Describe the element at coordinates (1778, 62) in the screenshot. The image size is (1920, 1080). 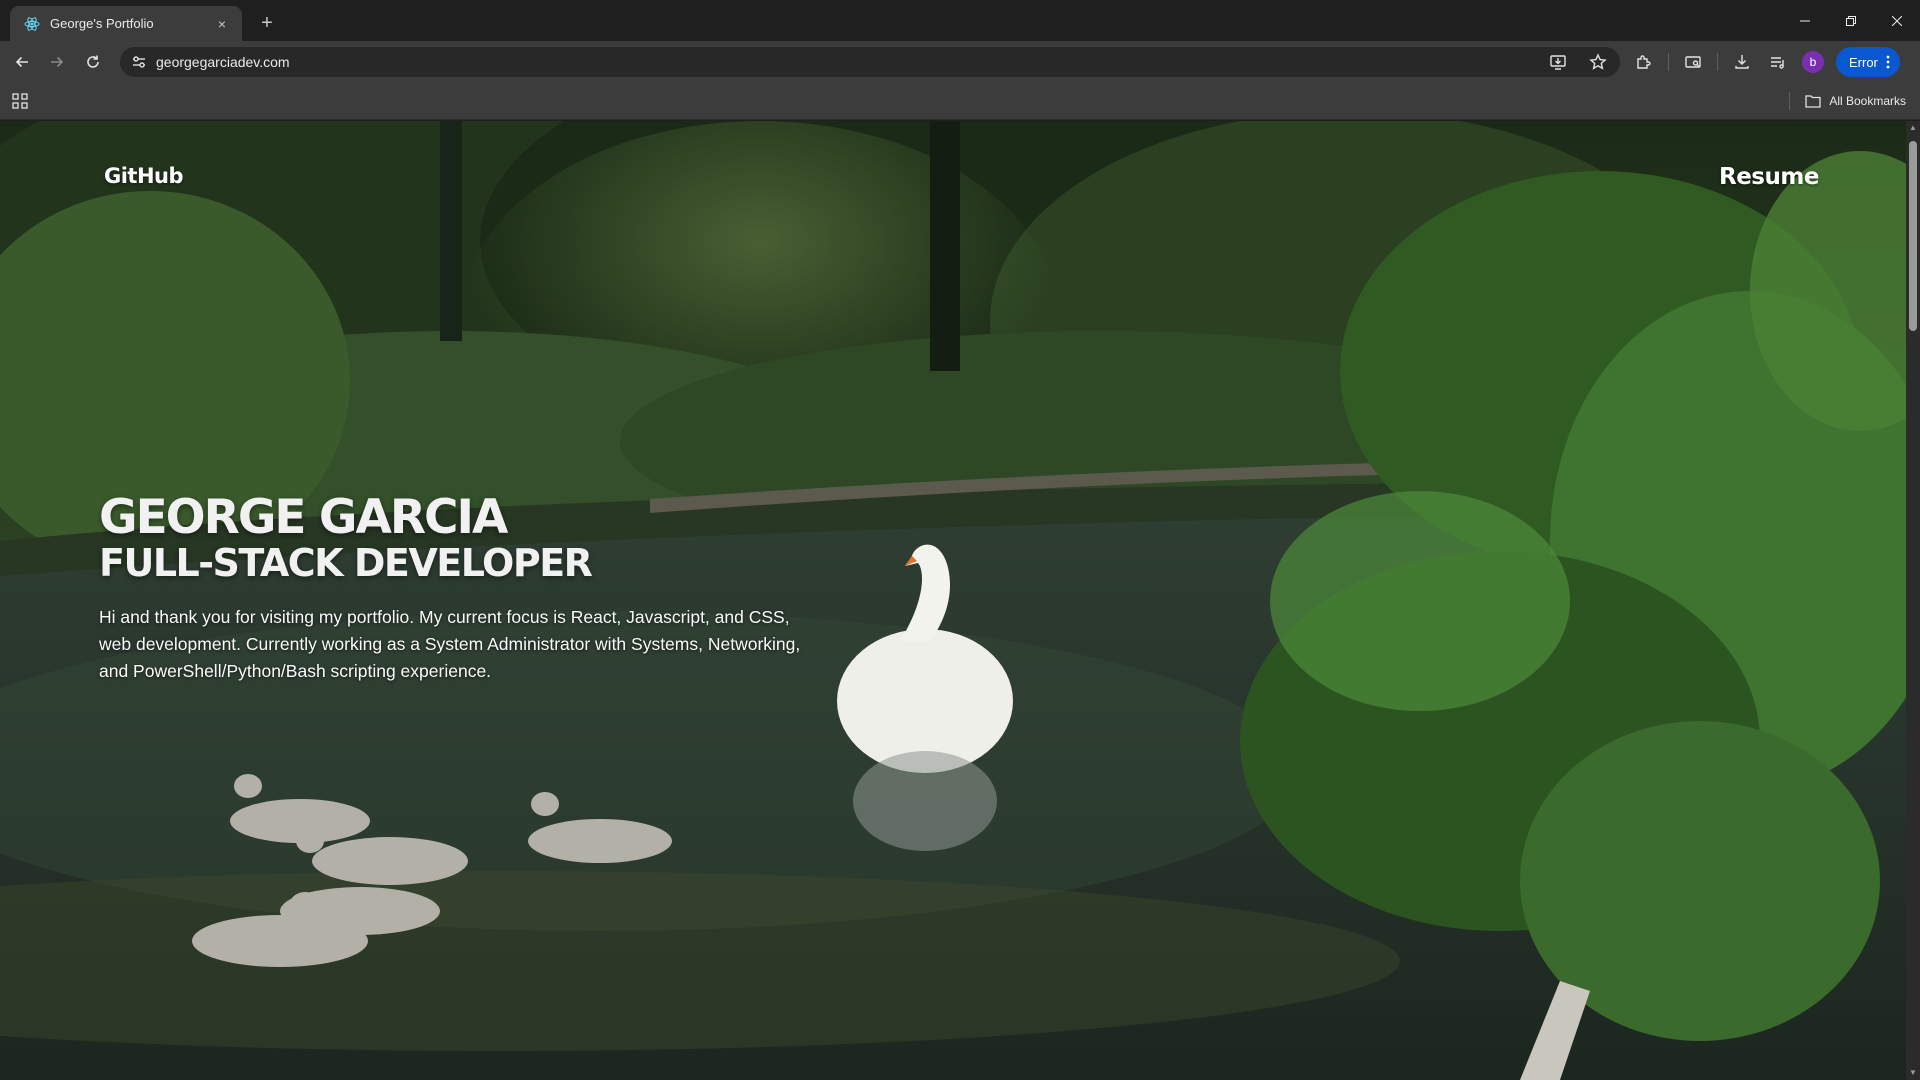
I see `reading-list-icon` at that location.